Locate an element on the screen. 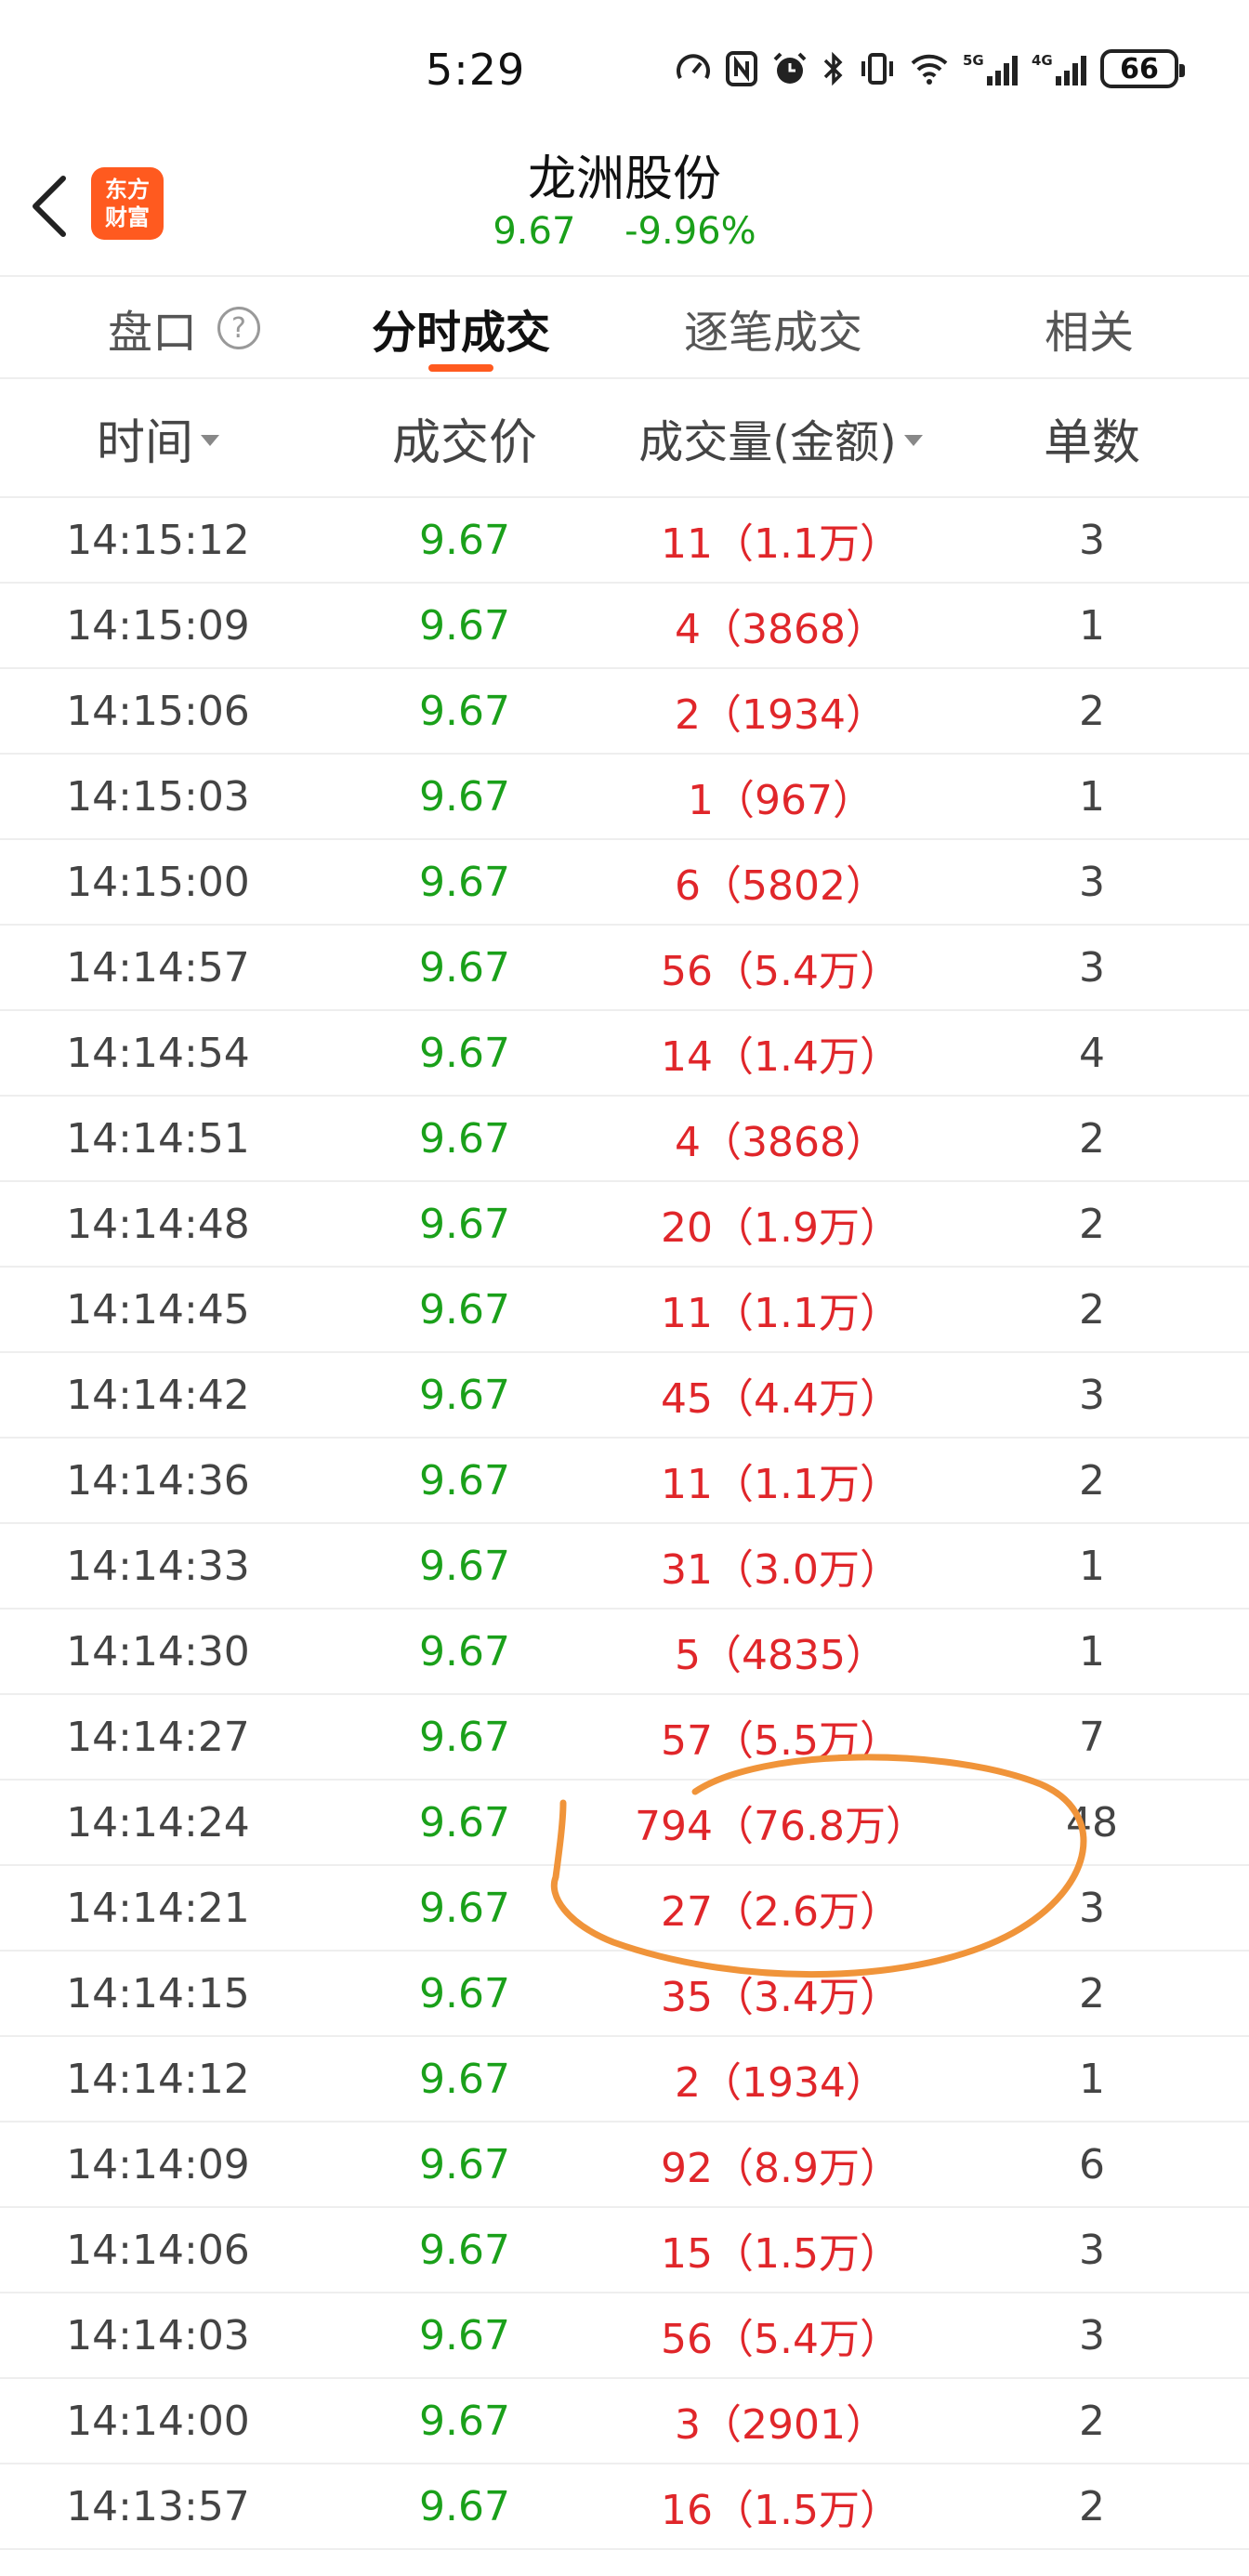 The image size is (1249, 2576). table-row: 14:15:09 9.67 4（3868） 1 is located at coordinates (624, 626).